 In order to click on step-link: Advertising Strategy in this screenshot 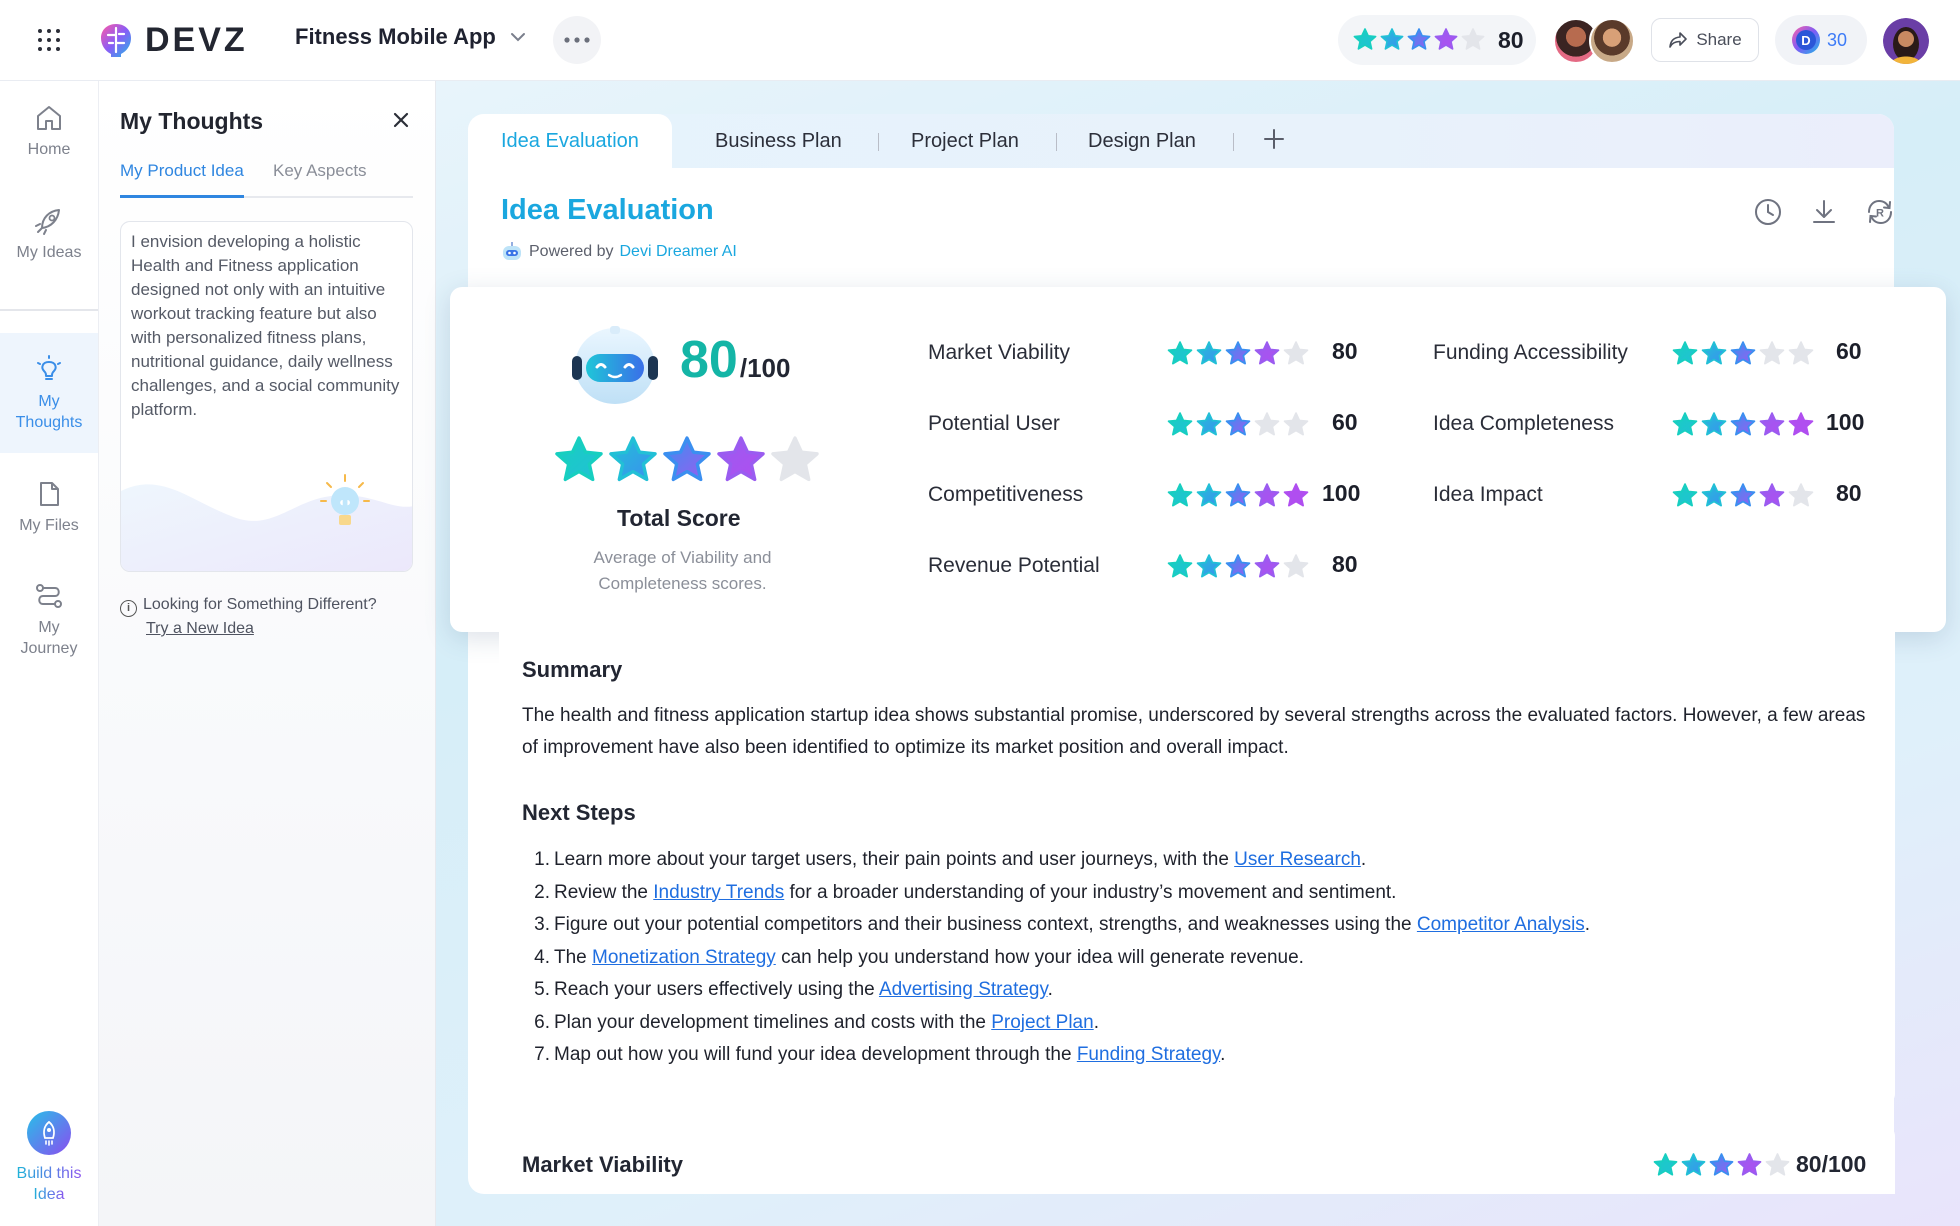, I will do `click(963, 989)`.